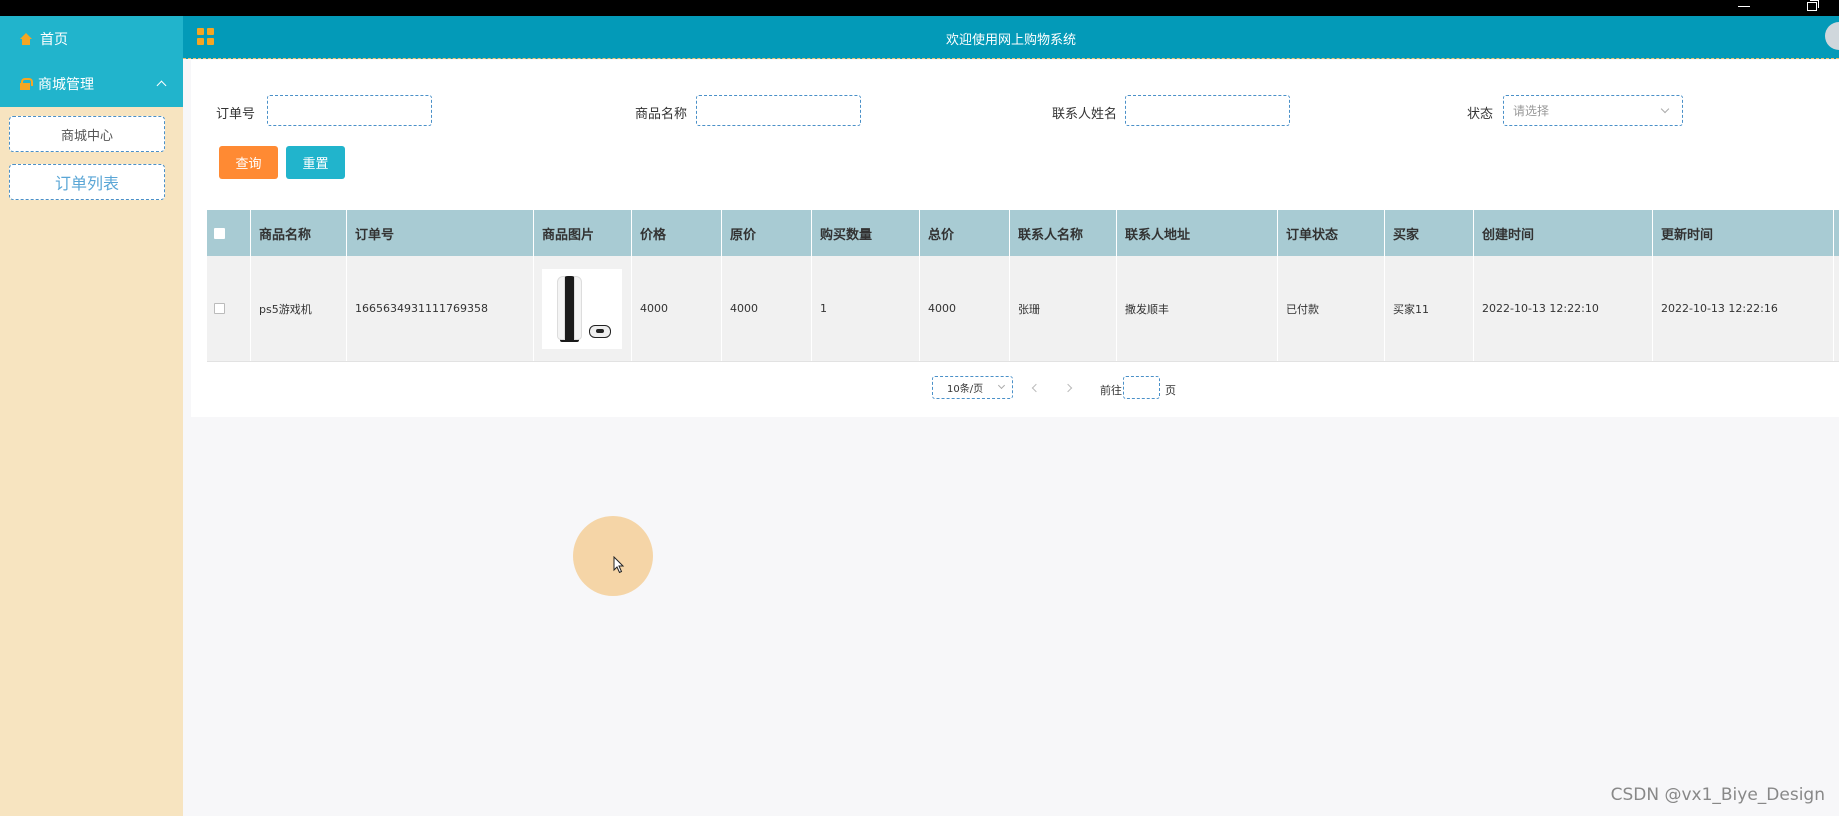  What do you see at coordinates (91, 416) in the screenshot?
I see `sidebar: 首页 商城管理 商城中心 订单列表` at bounding box center [91, 416].